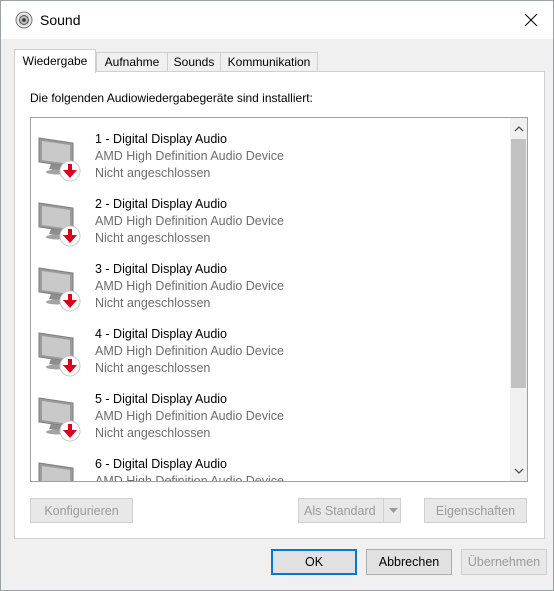  What do you see at coordinates (81, 510) in the screenshot?
I see `configure-button: Konfigurieren` at bounding box center [81, 510].